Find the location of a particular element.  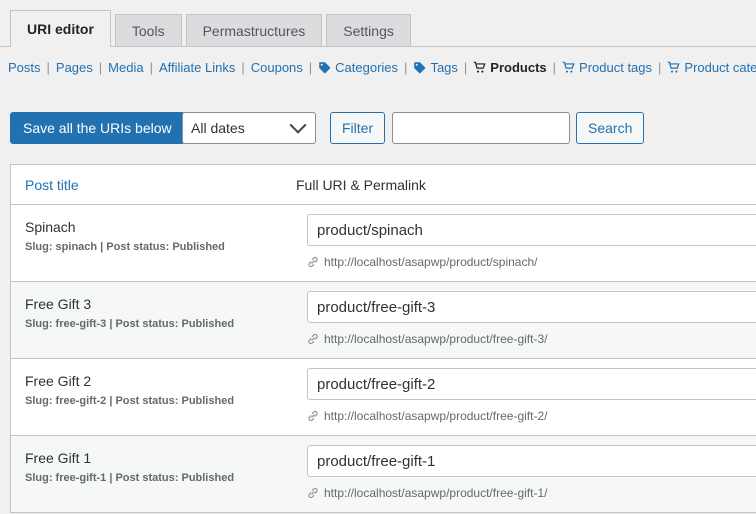

subnav-label: Coupons is located at coordinates (276, 67).